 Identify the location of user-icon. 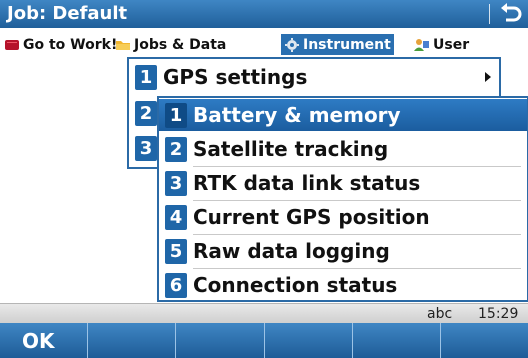
(422, 45).